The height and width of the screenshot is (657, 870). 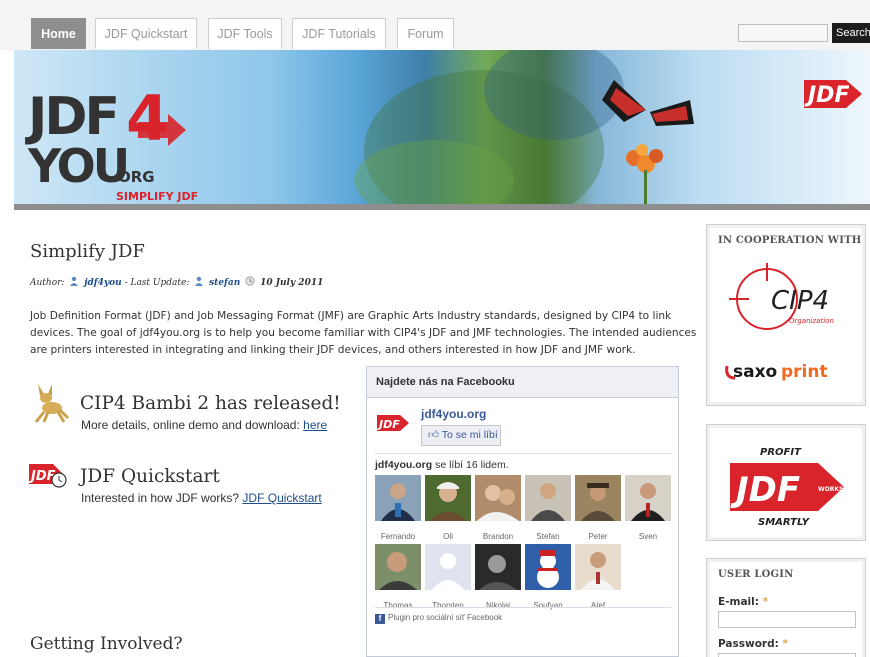 What do you see at coordinates (106, 644) in the screenshot?
I see `getting-involved-heading: Getting Involved?` at bounding box center [106, 644].